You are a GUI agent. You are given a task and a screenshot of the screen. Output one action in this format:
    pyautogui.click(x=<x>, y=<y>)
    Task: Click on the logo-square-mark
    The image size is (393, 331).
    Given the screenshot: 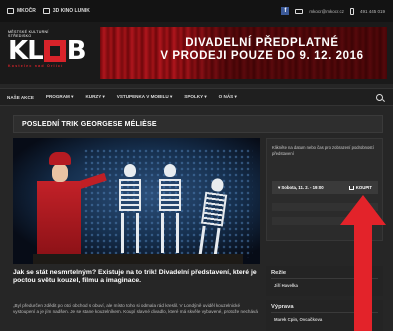 What is the action you would take?
    pyautogui.click(x=54, y=51)
    